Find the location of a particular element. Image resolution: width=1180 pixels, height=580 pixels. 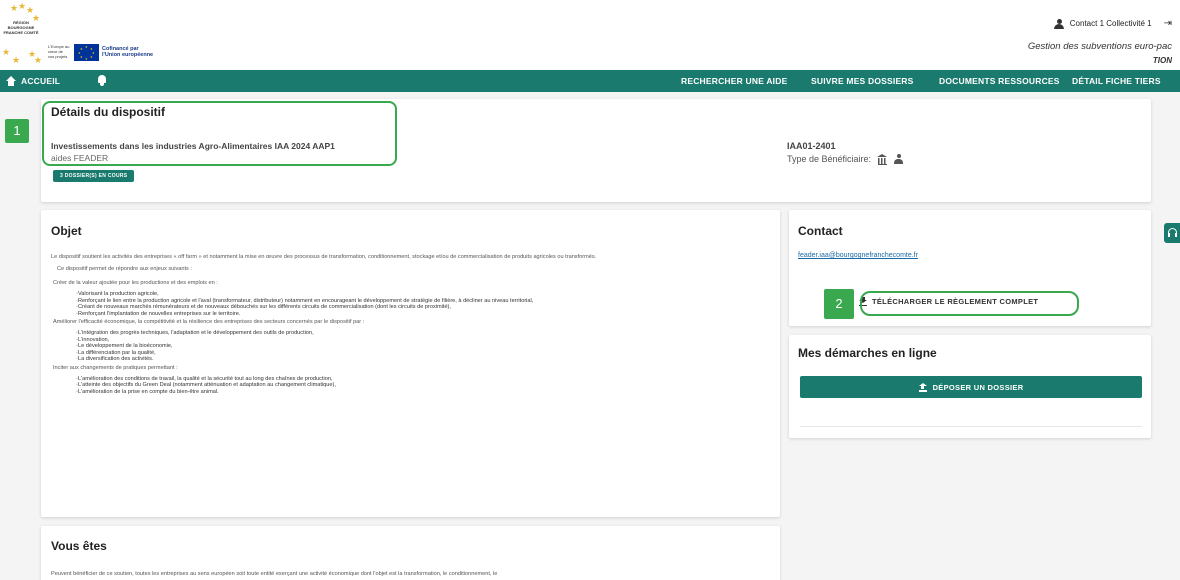

user-area: Contact 1 Collectivité 1 ⇥ is located at coordinates (1112, 23).